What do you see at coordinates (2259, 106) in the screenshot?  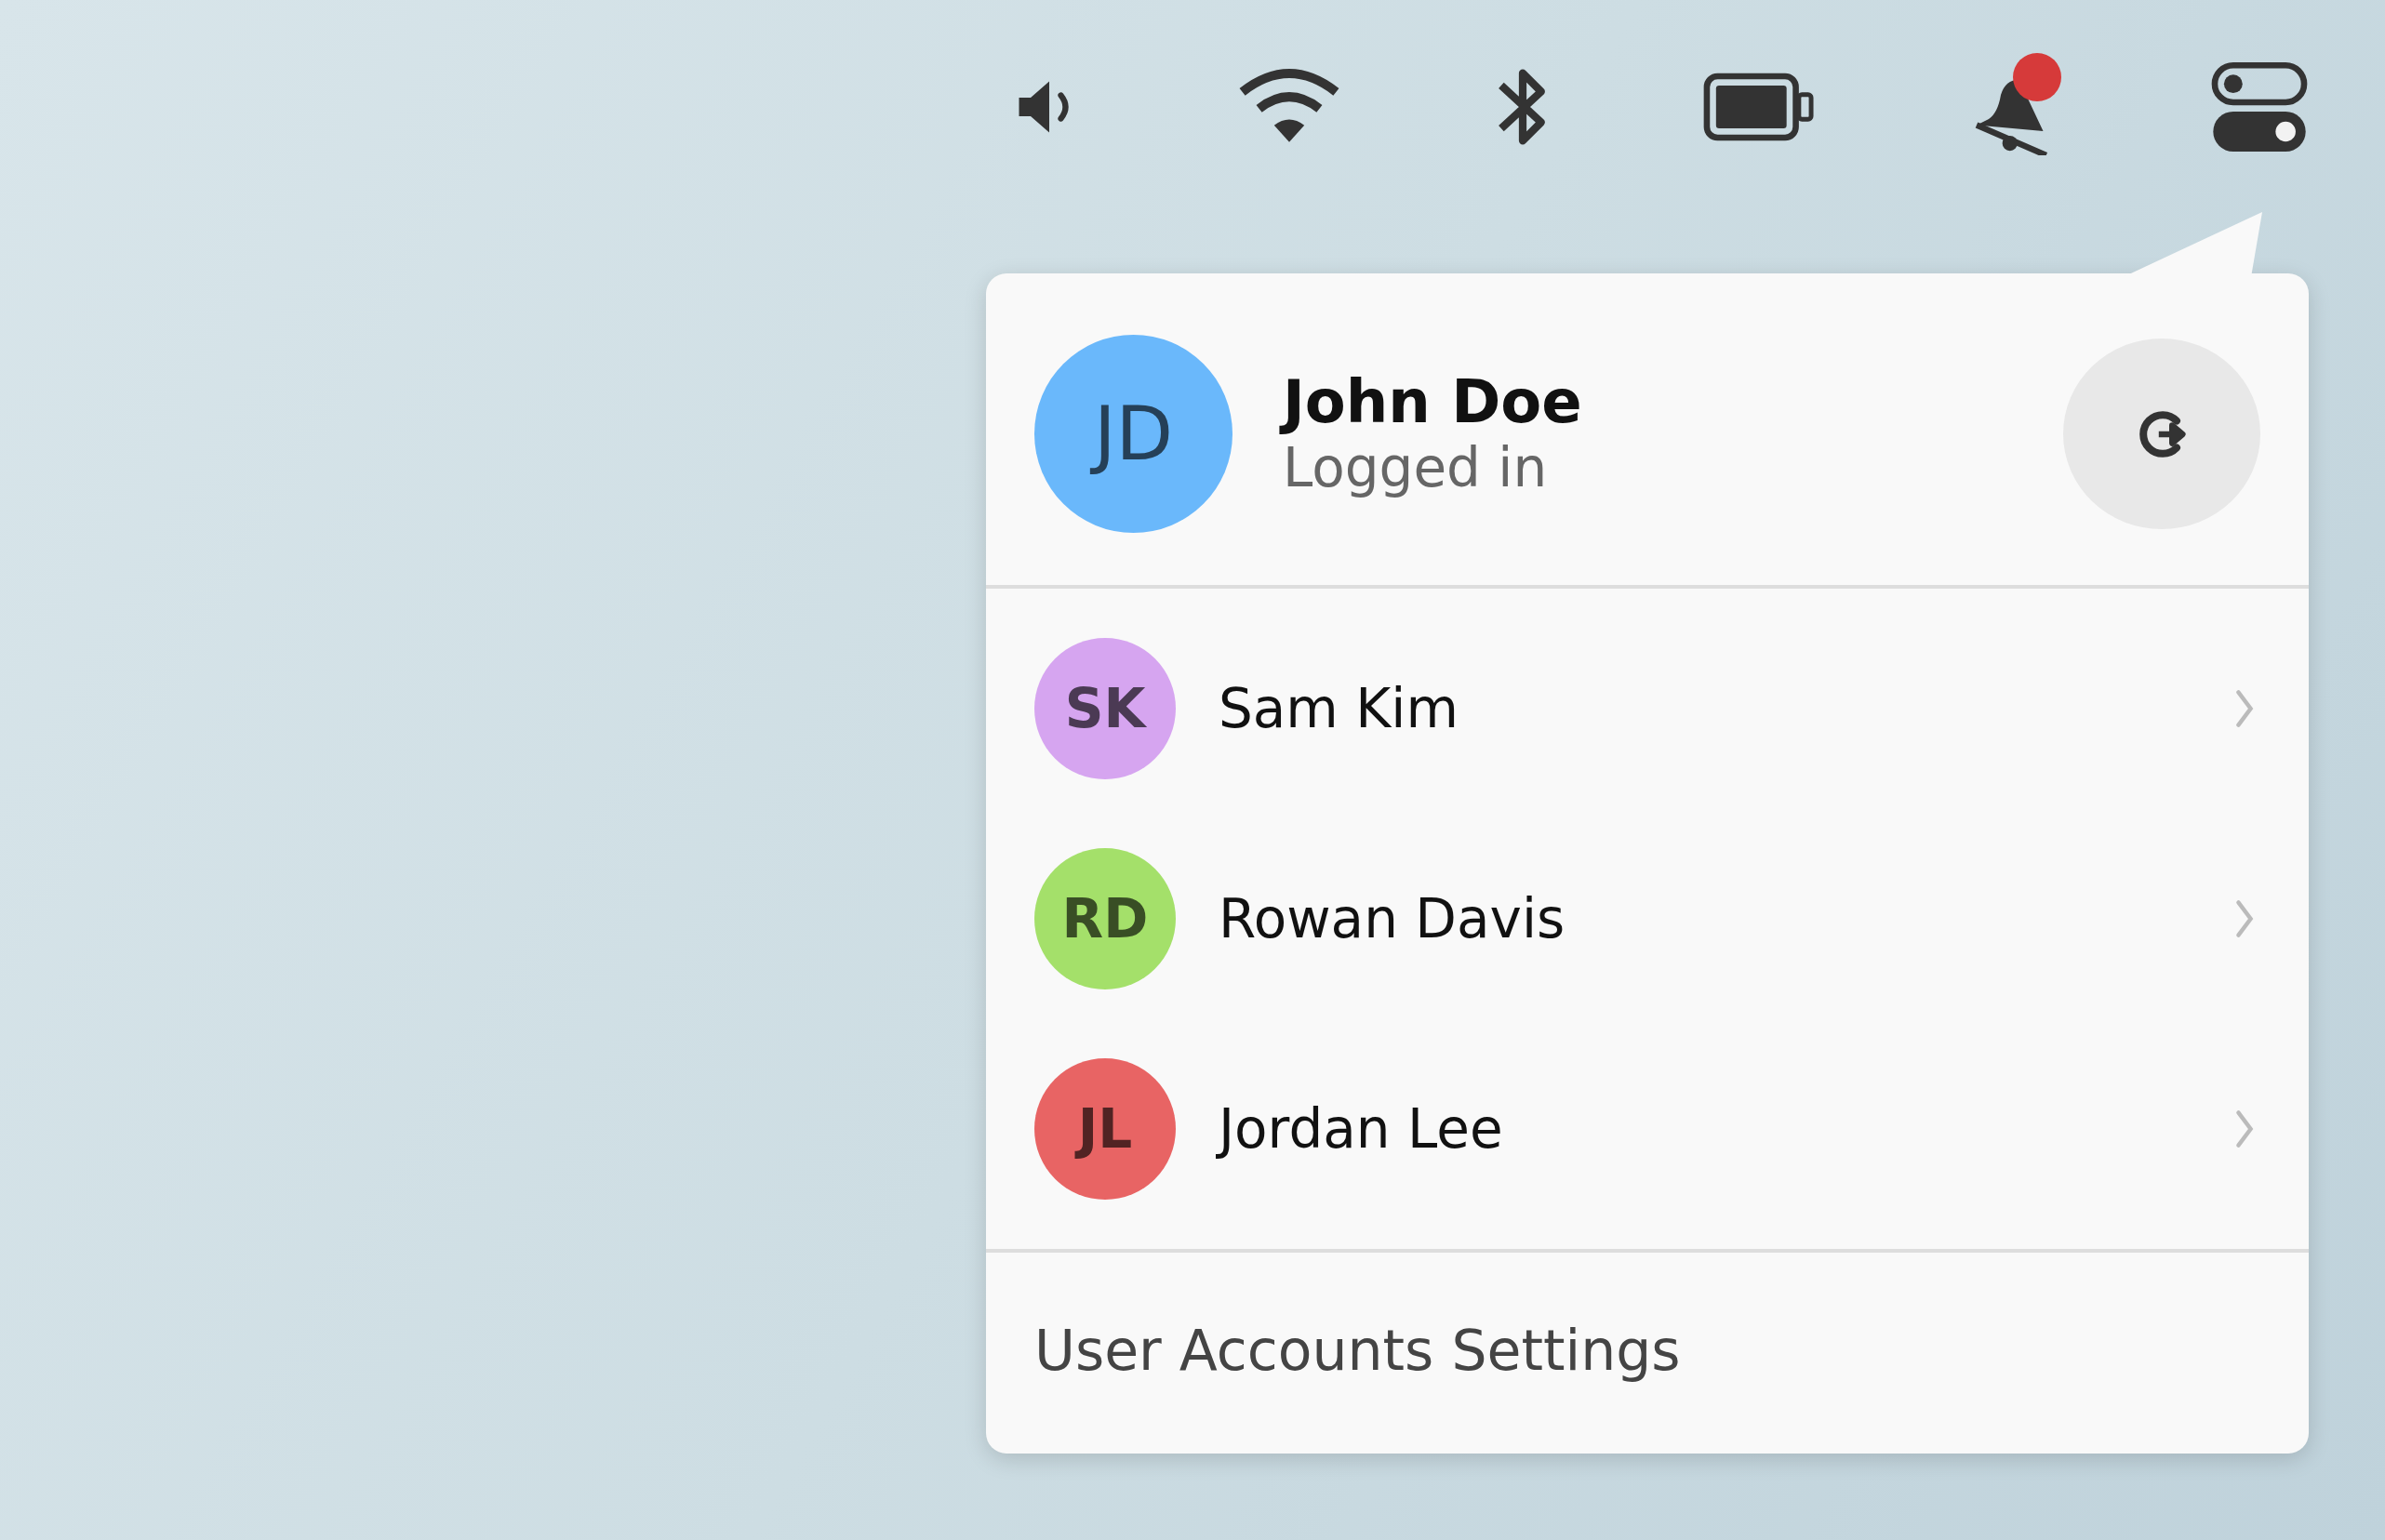 I see `toggle-switches-icon` at bounding box center [2259, 106].